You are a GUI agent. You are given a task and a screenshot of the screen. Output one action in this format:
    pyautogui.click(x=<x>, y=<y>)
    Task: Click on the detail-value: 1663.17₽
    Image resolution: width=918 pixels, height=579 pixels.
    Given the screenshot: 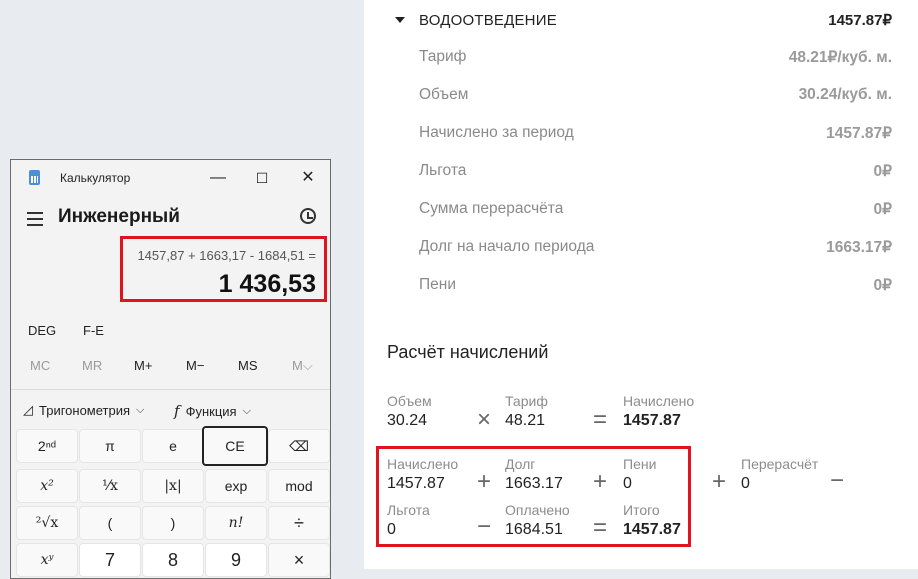 What is the action you would take?
    pyautogui.click(x=859, y=247)
    